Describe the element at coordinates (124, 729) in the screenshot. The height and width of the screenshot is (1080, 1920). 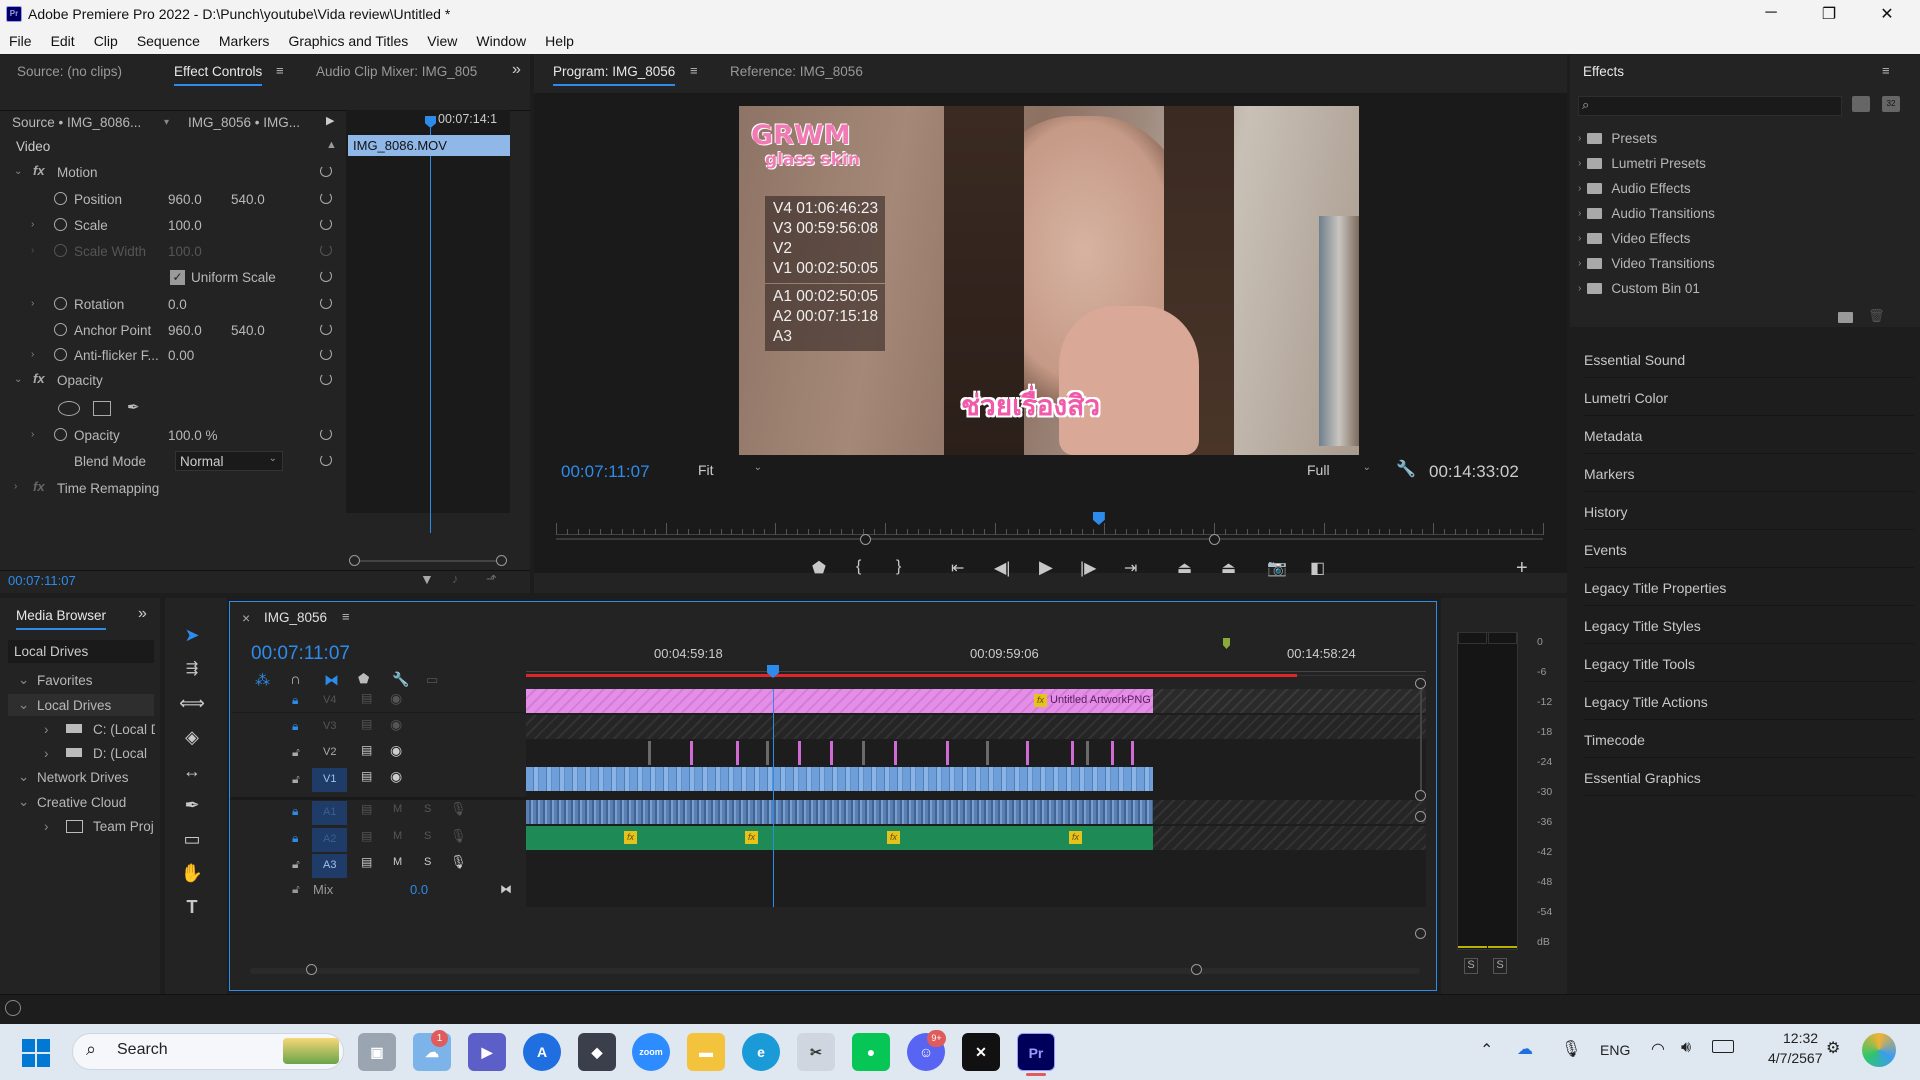
I see `c-drive-item: C: (Local D` at that location.